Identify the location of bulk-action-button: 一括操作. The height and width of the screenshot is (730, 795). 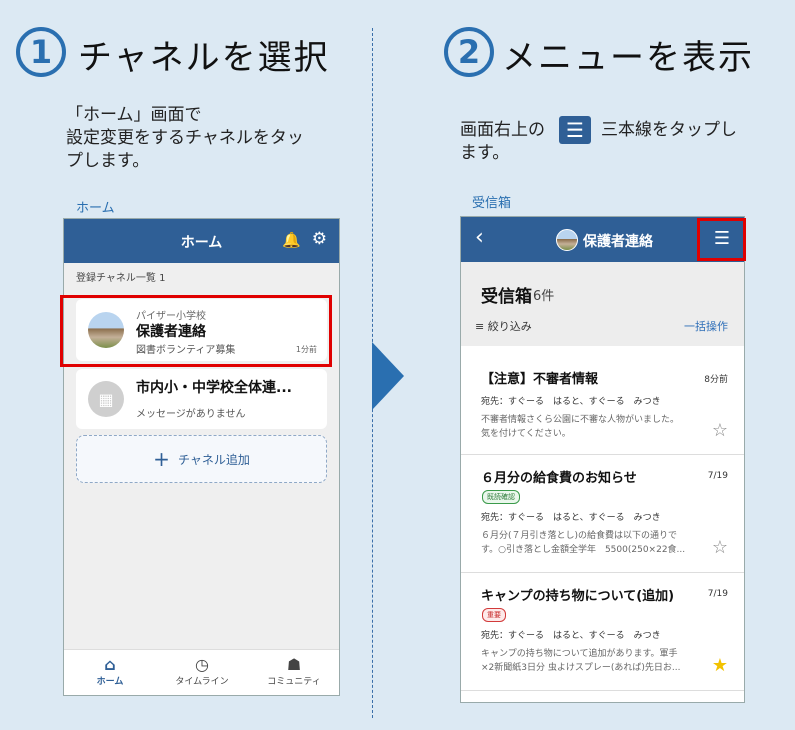
(706, 326).